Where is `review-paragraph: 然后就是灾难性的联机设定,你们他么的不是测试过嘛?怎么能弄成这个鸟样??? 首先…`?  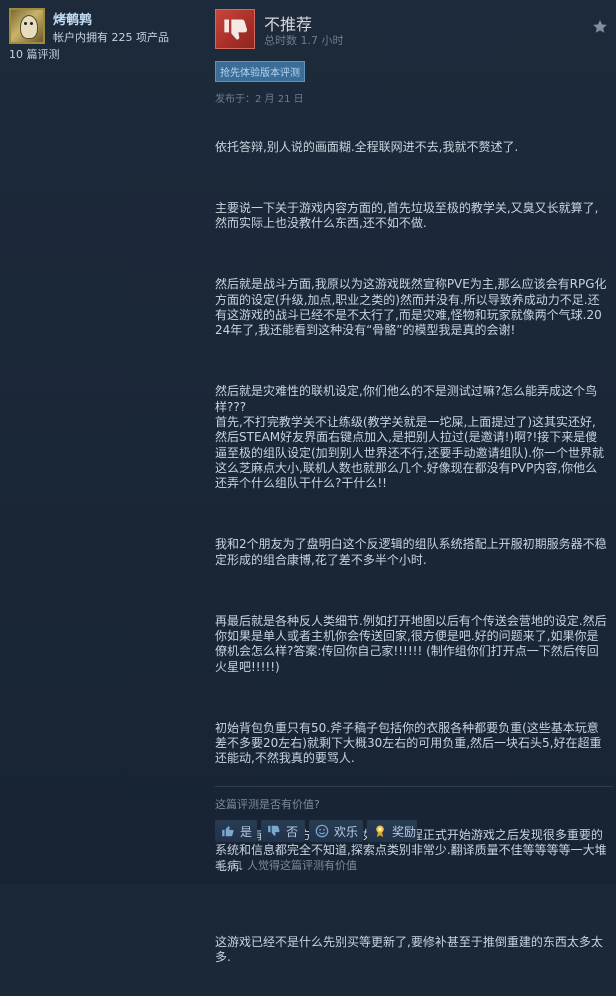
review-paragraph: 然后就是灾难性的联机设定,你们他么的不是测试过嘛?怎么能弄成这个鸟样??? 首先… is located at coordinates (409, 437).